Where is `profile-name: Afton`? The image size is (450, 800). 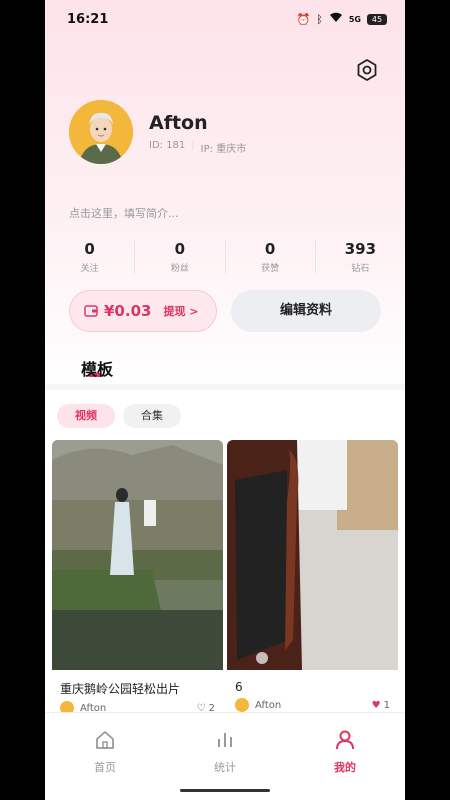
profile-name: Afton is located at coordinates (178, 123).